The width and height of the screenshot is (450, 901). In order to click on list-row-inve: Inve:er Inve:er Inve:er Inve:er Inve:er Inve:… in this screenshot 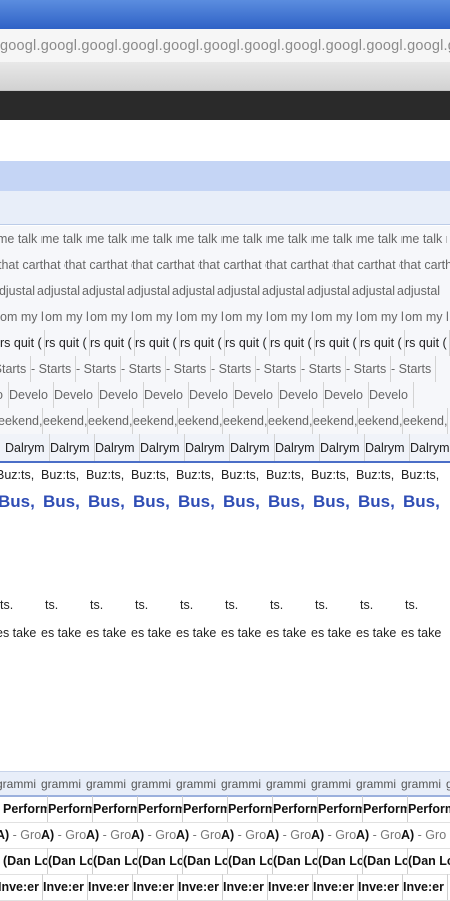, I will do `click(225, 887)`.